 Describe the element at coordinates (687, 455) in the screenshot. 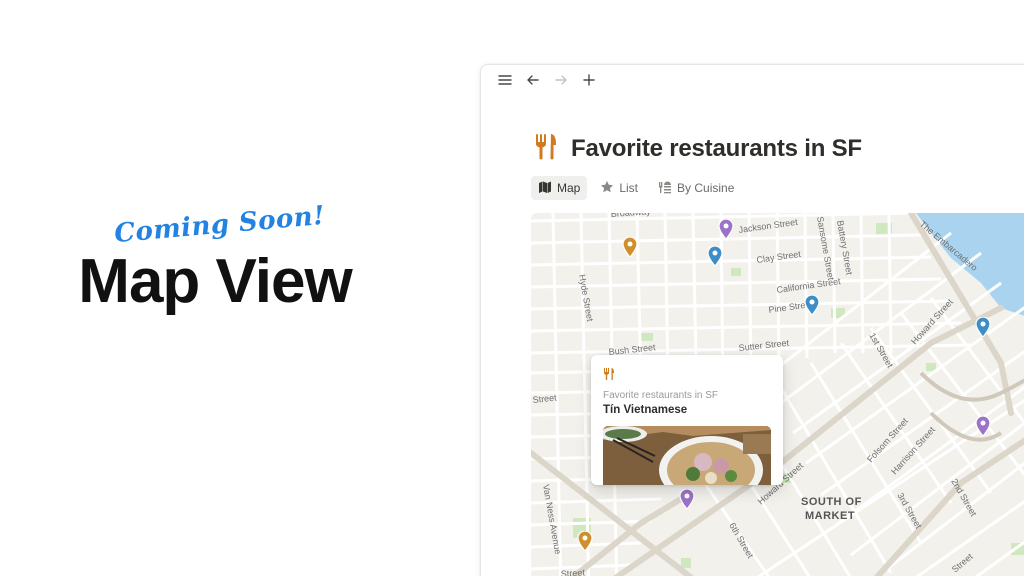

I see `pho-bowl-photo` at that location.